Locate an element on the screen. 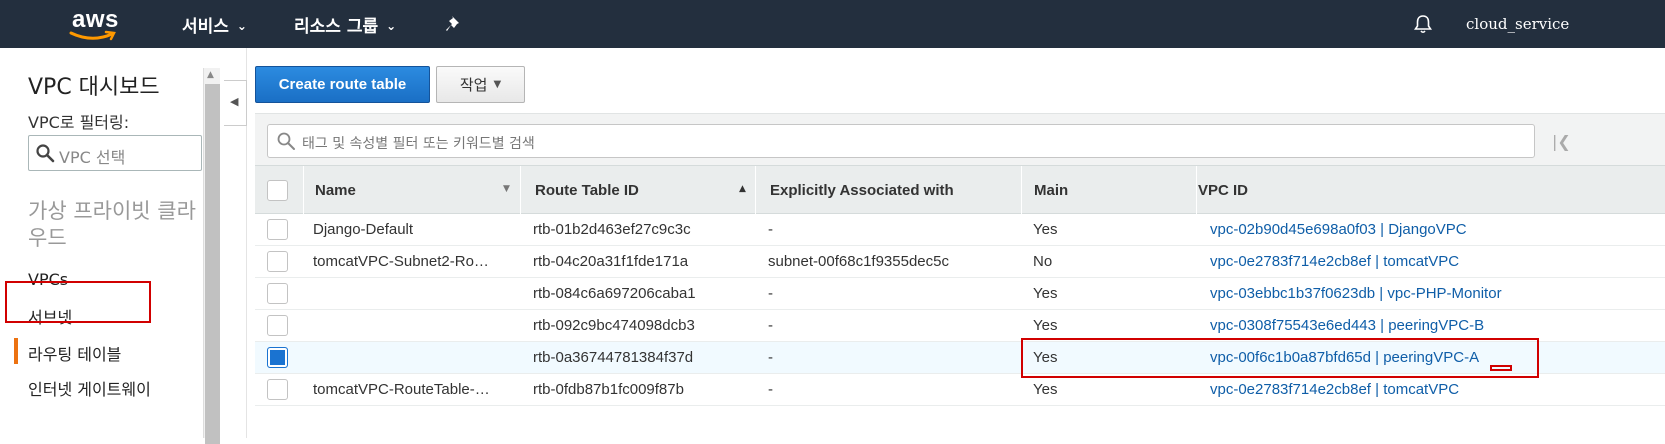 This screenshot has height=444, width=1665. cell-route-table-id: rtb-092c9bc474098dcb3 is located at coordinates (614, 325).